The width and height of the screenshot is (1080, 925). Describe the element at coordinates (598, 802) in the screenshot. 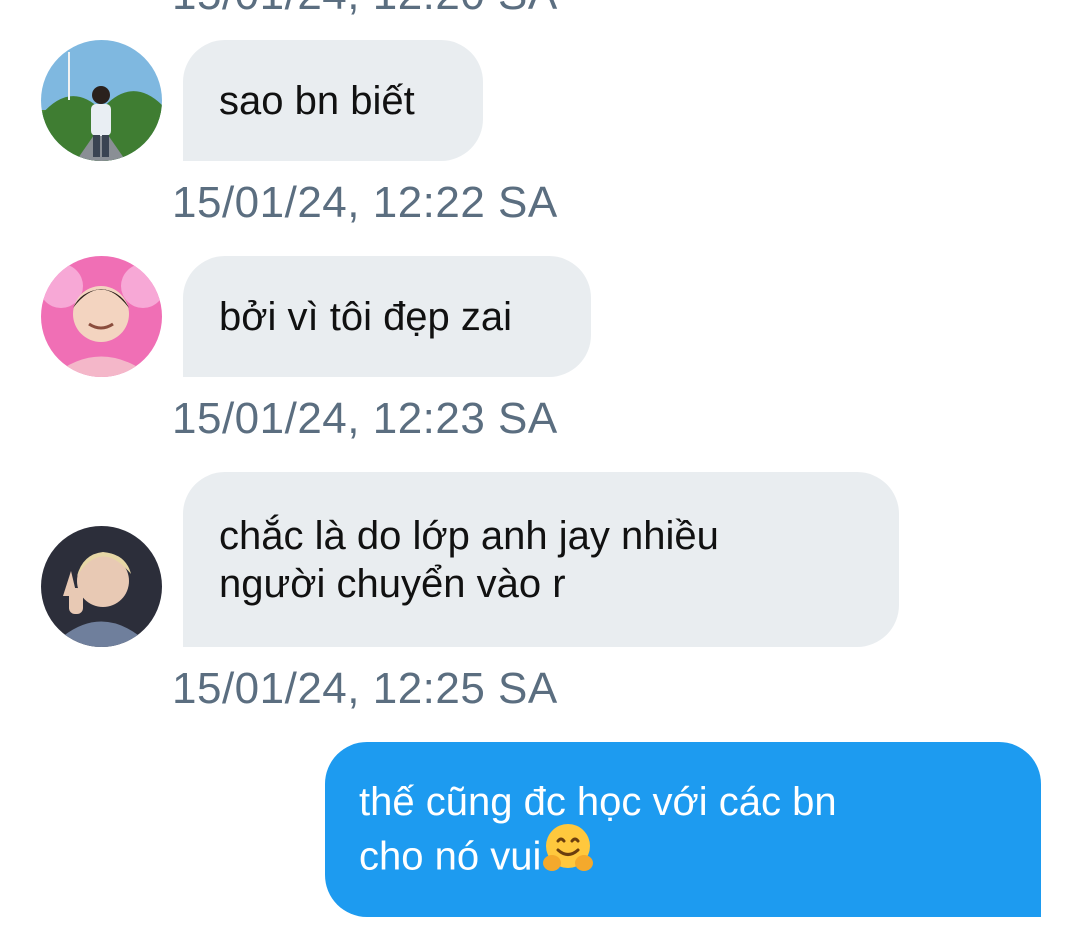

I see `message-text-line: thế cũng đc học với các bn` at that location.